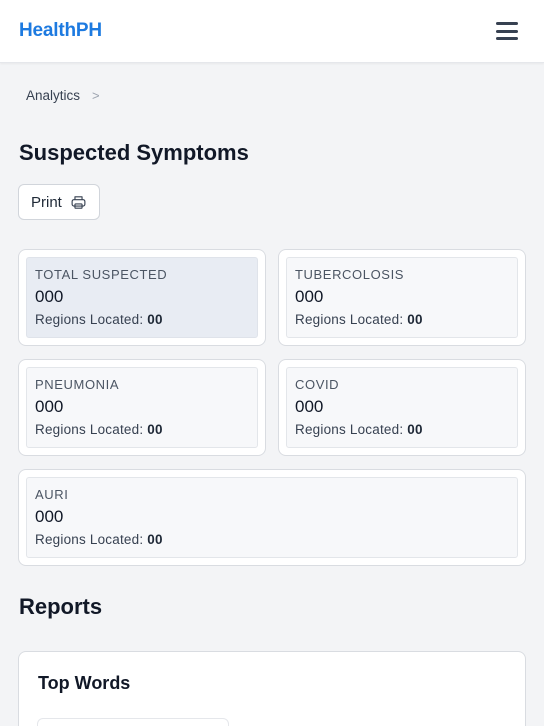  Describe the element at coordinates (78, 202) in the screenshot. I see `printer-icon` at that location.